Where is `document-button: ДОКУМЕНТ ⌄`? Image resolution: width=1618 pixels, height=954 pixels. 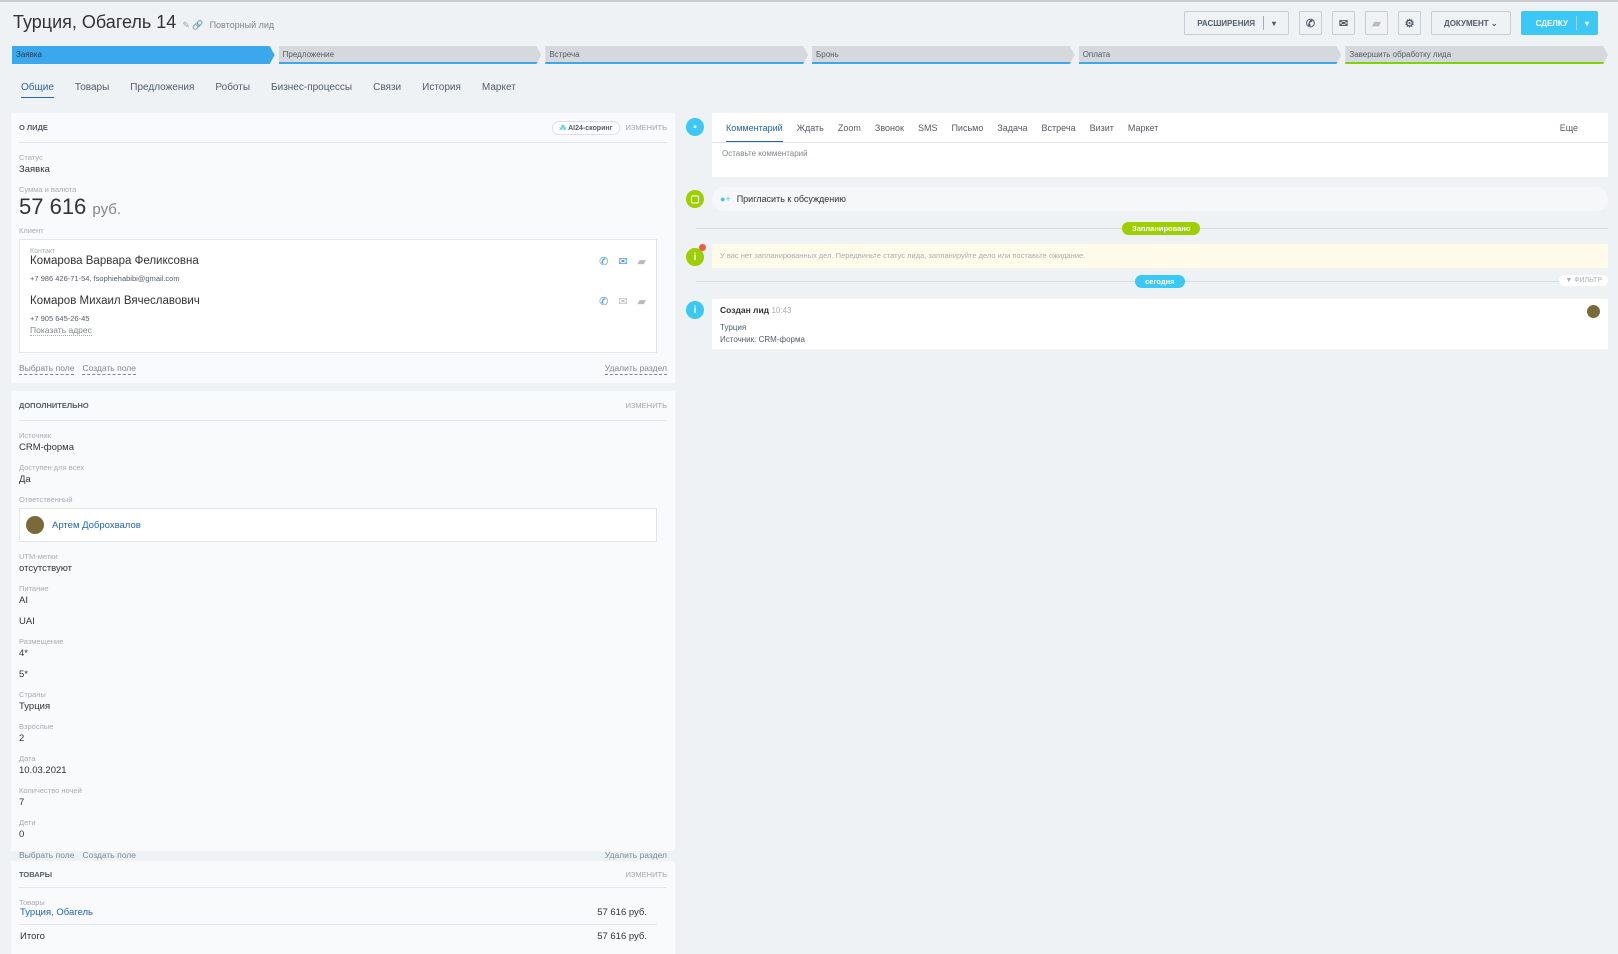
document-button: ДОКУМЕНТ ⌄ is located at coordinates (1471, 23).